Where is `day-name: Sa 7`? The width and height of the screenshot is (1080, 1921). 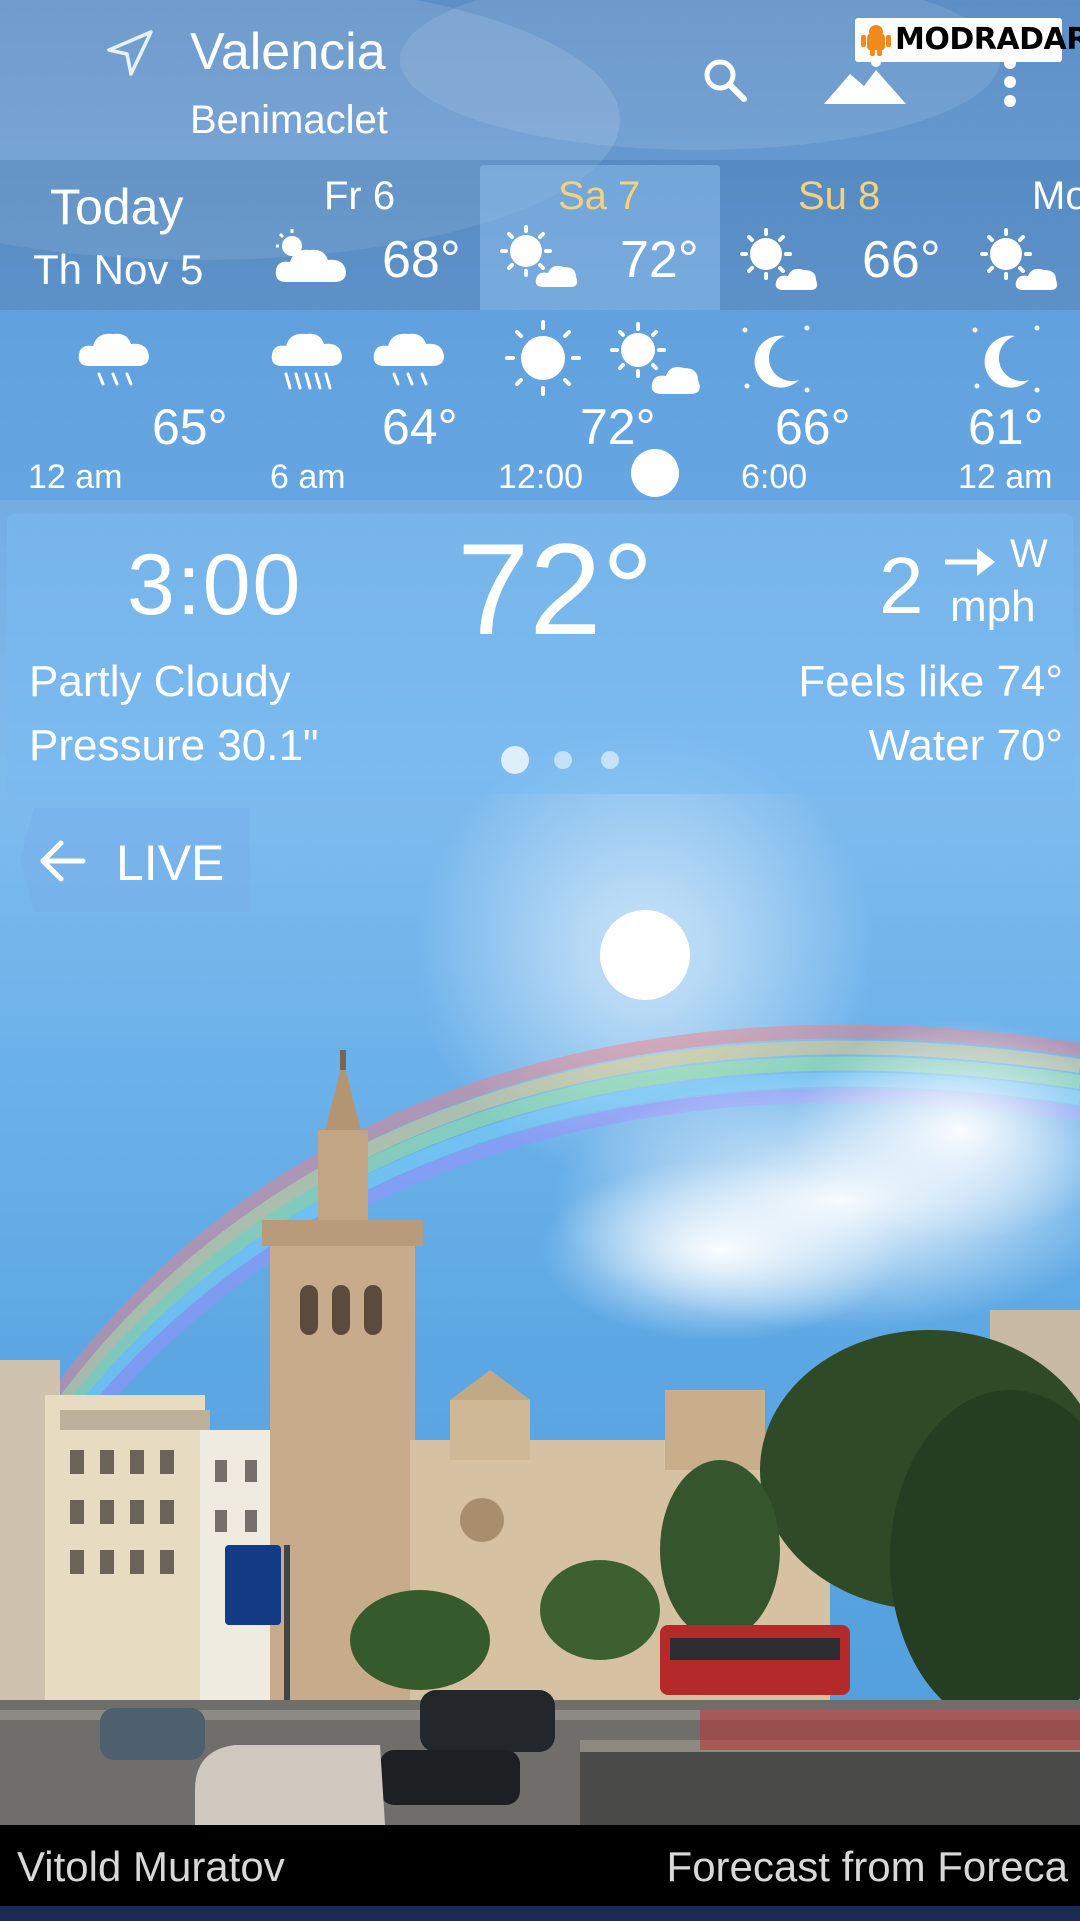
day-name: Sa 7 is located at coordinates (599, 196).